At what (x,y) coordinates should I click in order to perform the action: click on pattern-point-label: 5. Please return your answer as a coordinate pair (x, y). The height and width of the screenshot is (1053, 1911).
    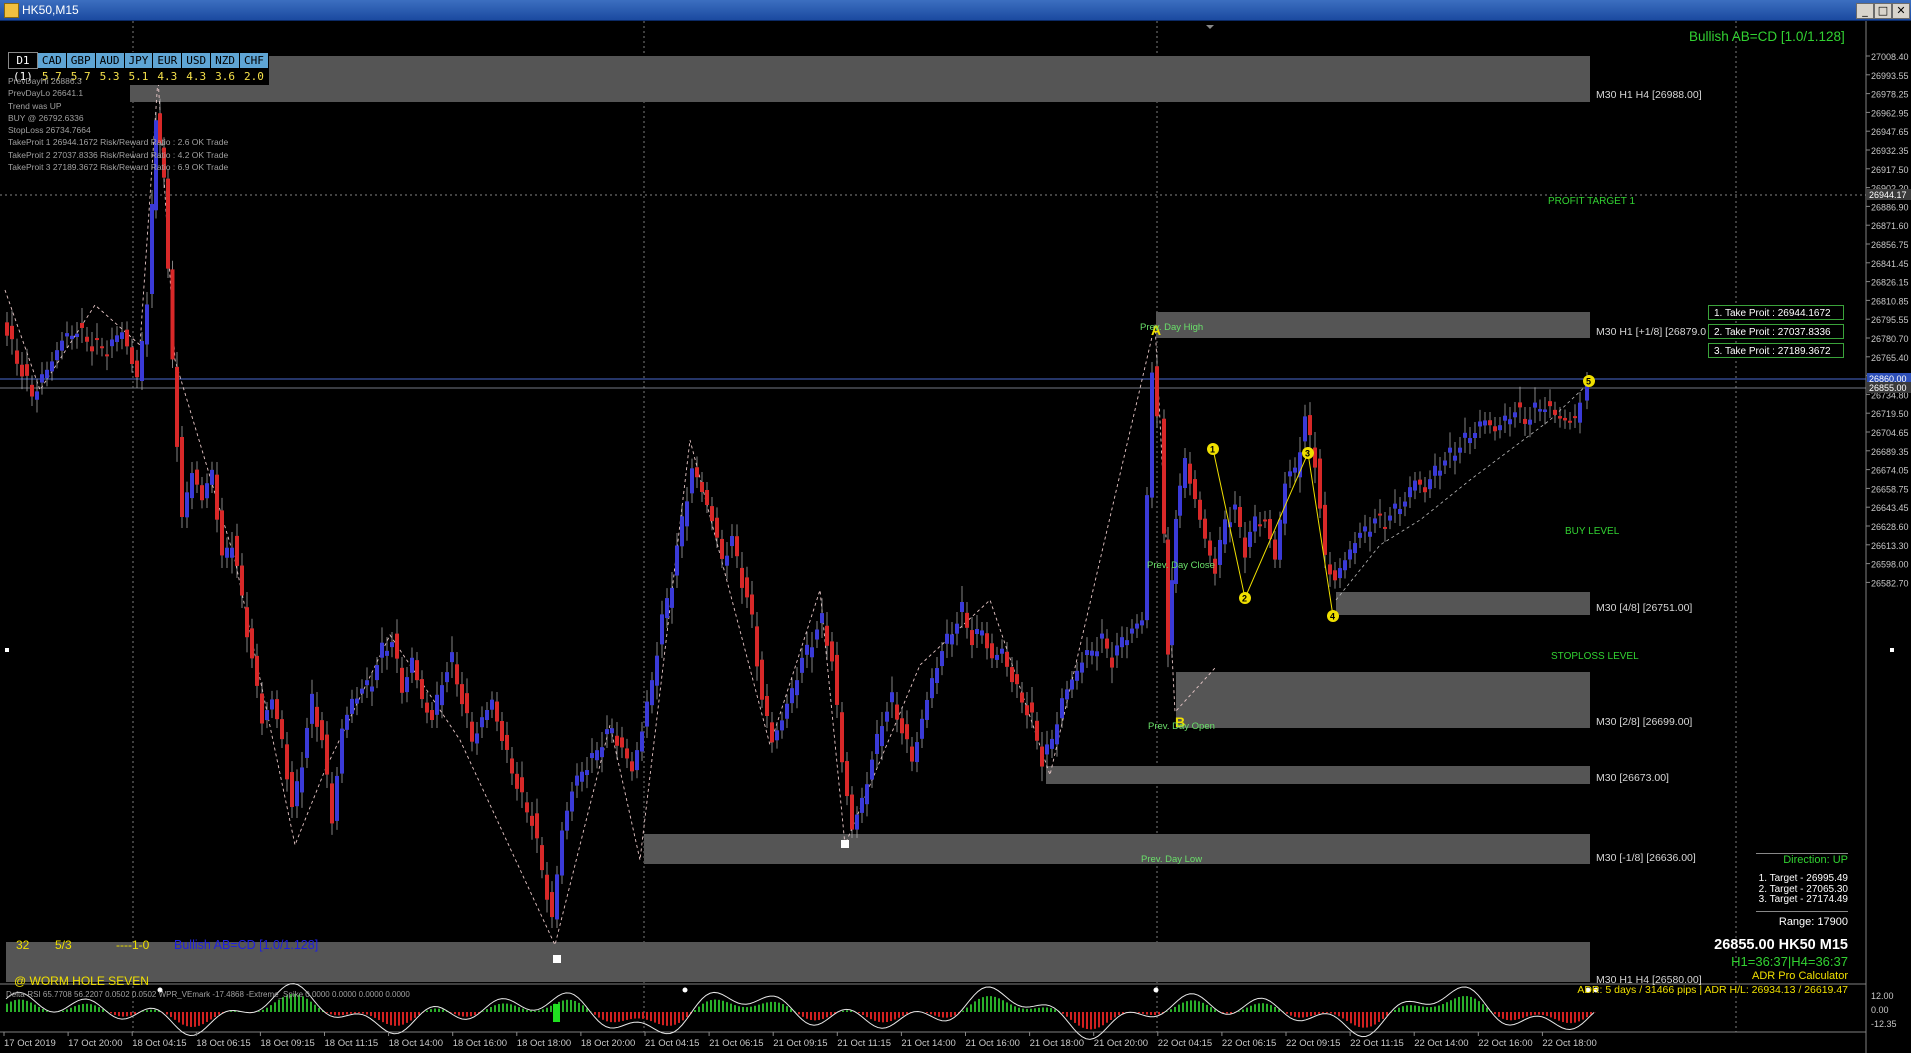
    Looking at the image, I should click on (1588, 382).